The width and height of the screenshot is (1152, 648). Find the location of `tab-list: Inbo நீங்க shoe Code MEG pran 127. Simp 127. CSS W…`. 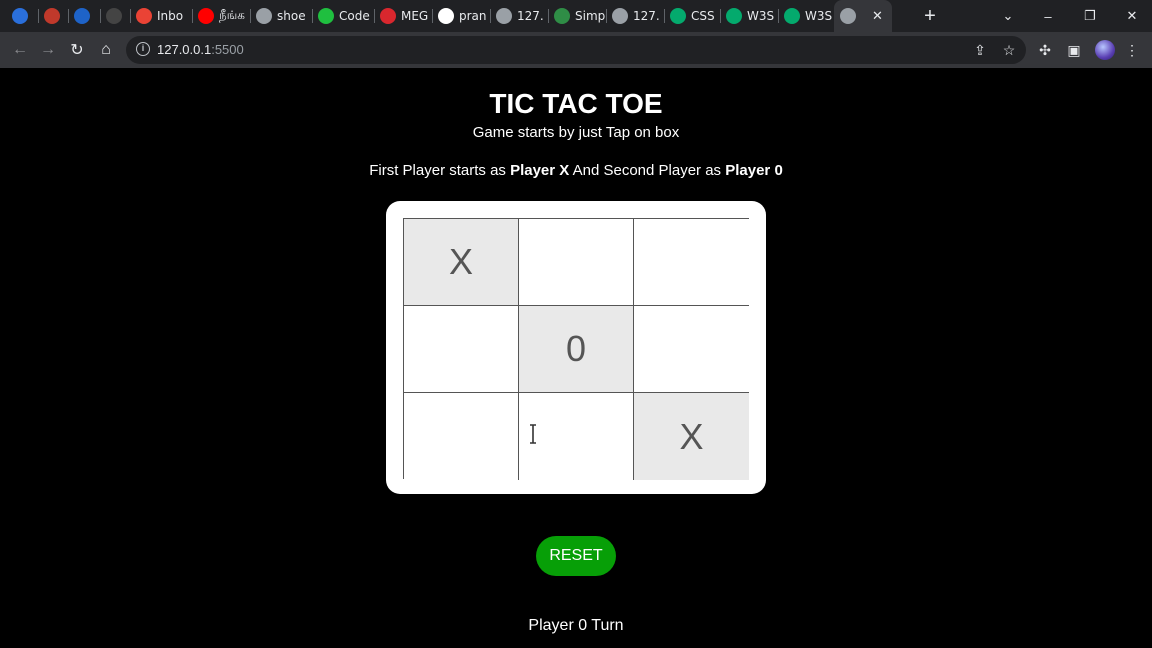

tab-list: Inbo நீங்க shoe Code MEG pran 127. Simp 127. CSS W… is located at coordinates (449, 16).